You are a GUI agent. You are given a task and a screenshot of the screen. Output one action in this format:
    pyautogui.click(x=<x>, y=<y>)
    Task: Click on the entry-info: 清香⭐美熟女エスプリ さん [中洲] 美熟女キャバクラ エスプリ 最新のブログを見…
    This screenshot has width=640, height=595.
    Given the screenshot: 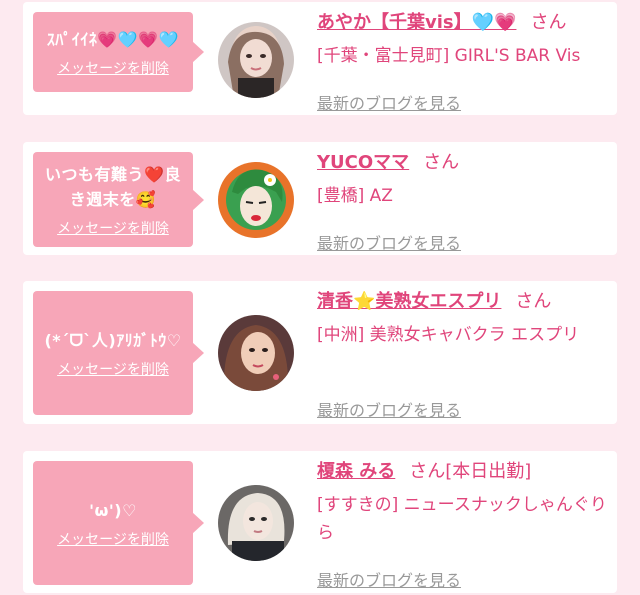 What is the action you would take?
    pyautogui.click(x=464, y=354)
    